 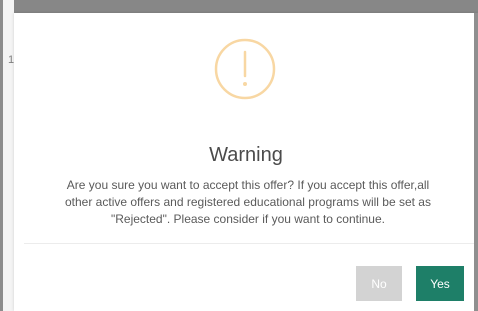 I want to click on backdrop-edge, so click(x=1, y=155).